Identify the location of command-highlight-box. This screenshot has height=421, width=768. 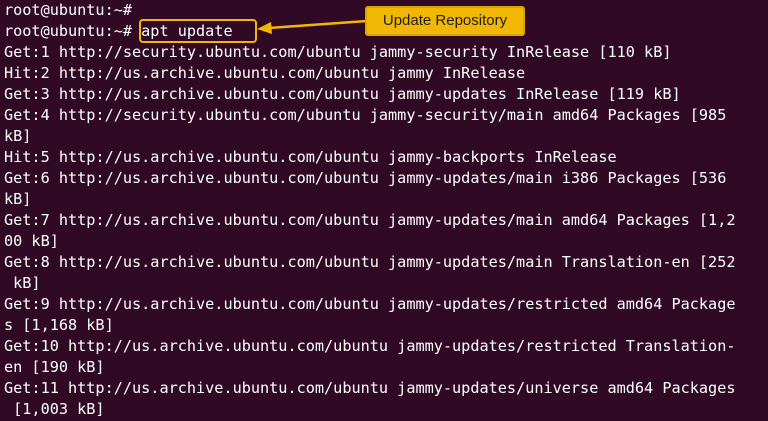
(198, 31).